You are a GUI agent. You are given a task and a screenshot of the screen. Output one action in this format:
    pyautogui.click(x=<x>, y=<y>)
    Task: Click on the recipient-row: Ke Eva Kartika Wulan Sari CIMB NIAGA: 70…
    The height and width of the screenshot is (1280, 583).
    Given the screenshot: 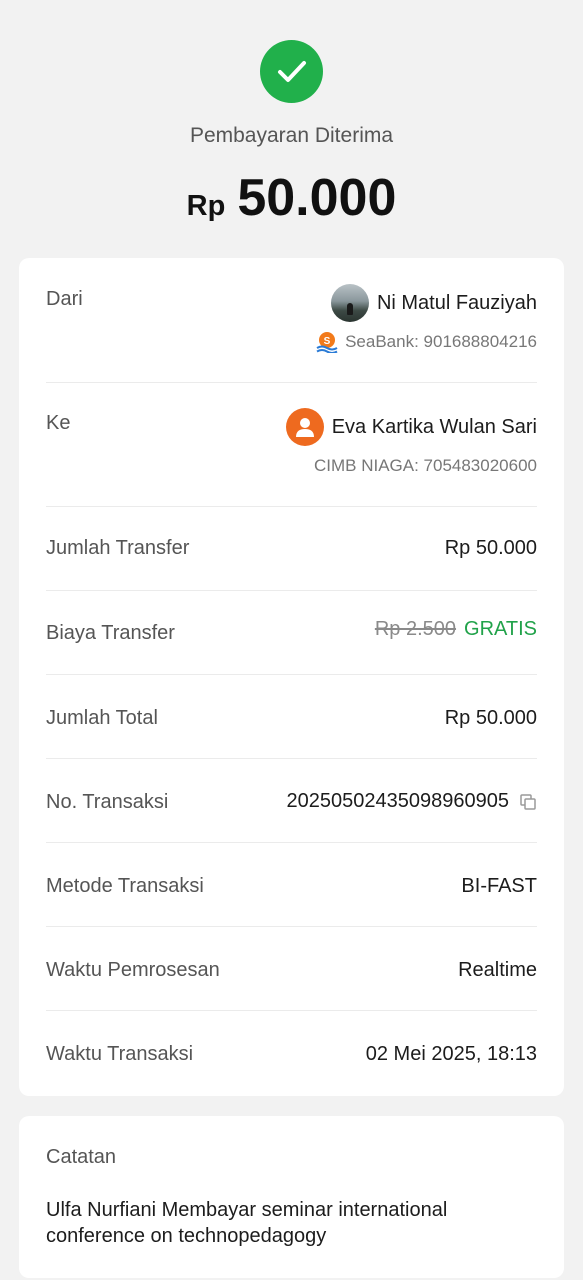 What is the action you would take?
    pyautogui.click(x=291, y=444)
    